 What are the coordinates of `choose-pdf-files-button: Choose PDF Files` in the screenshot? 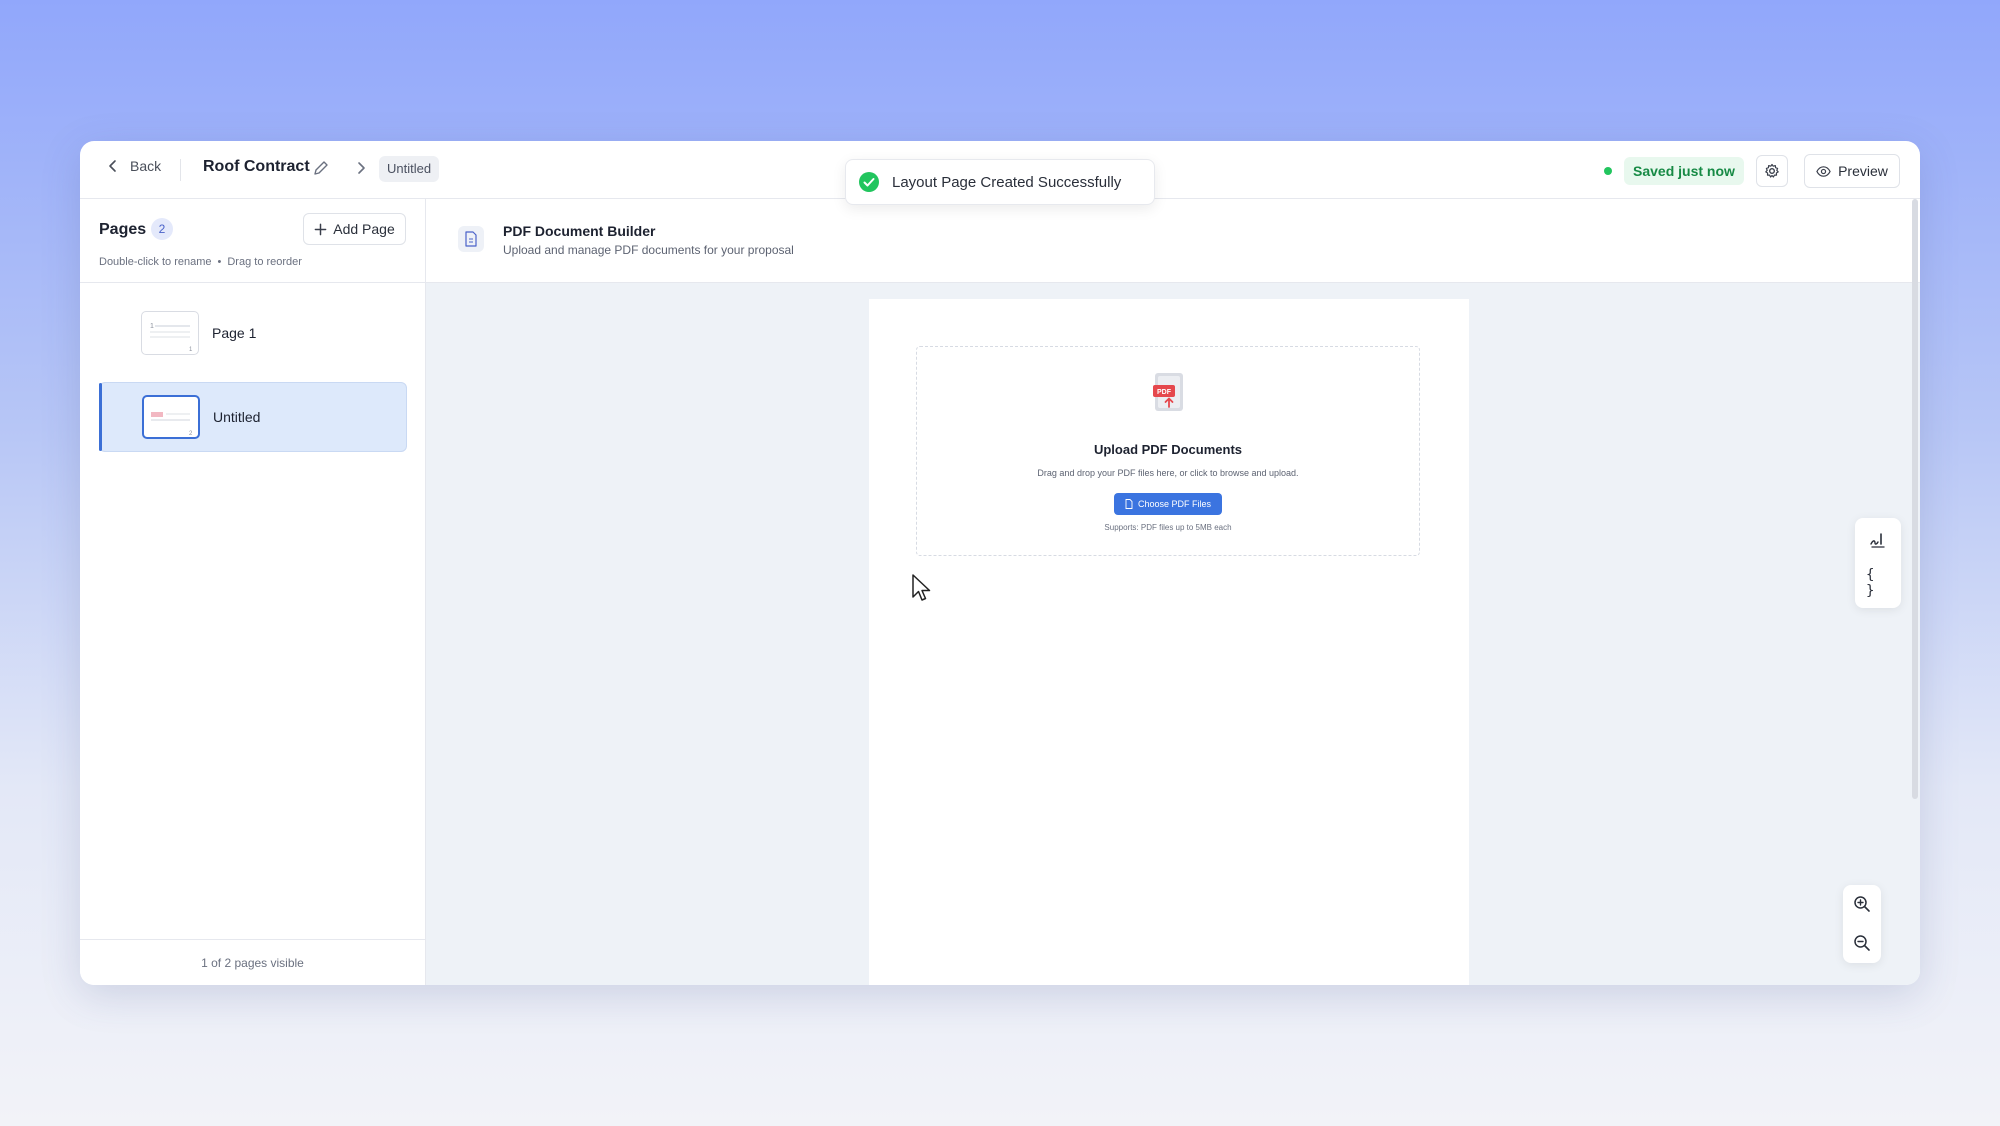 It's located at (1168, 504).